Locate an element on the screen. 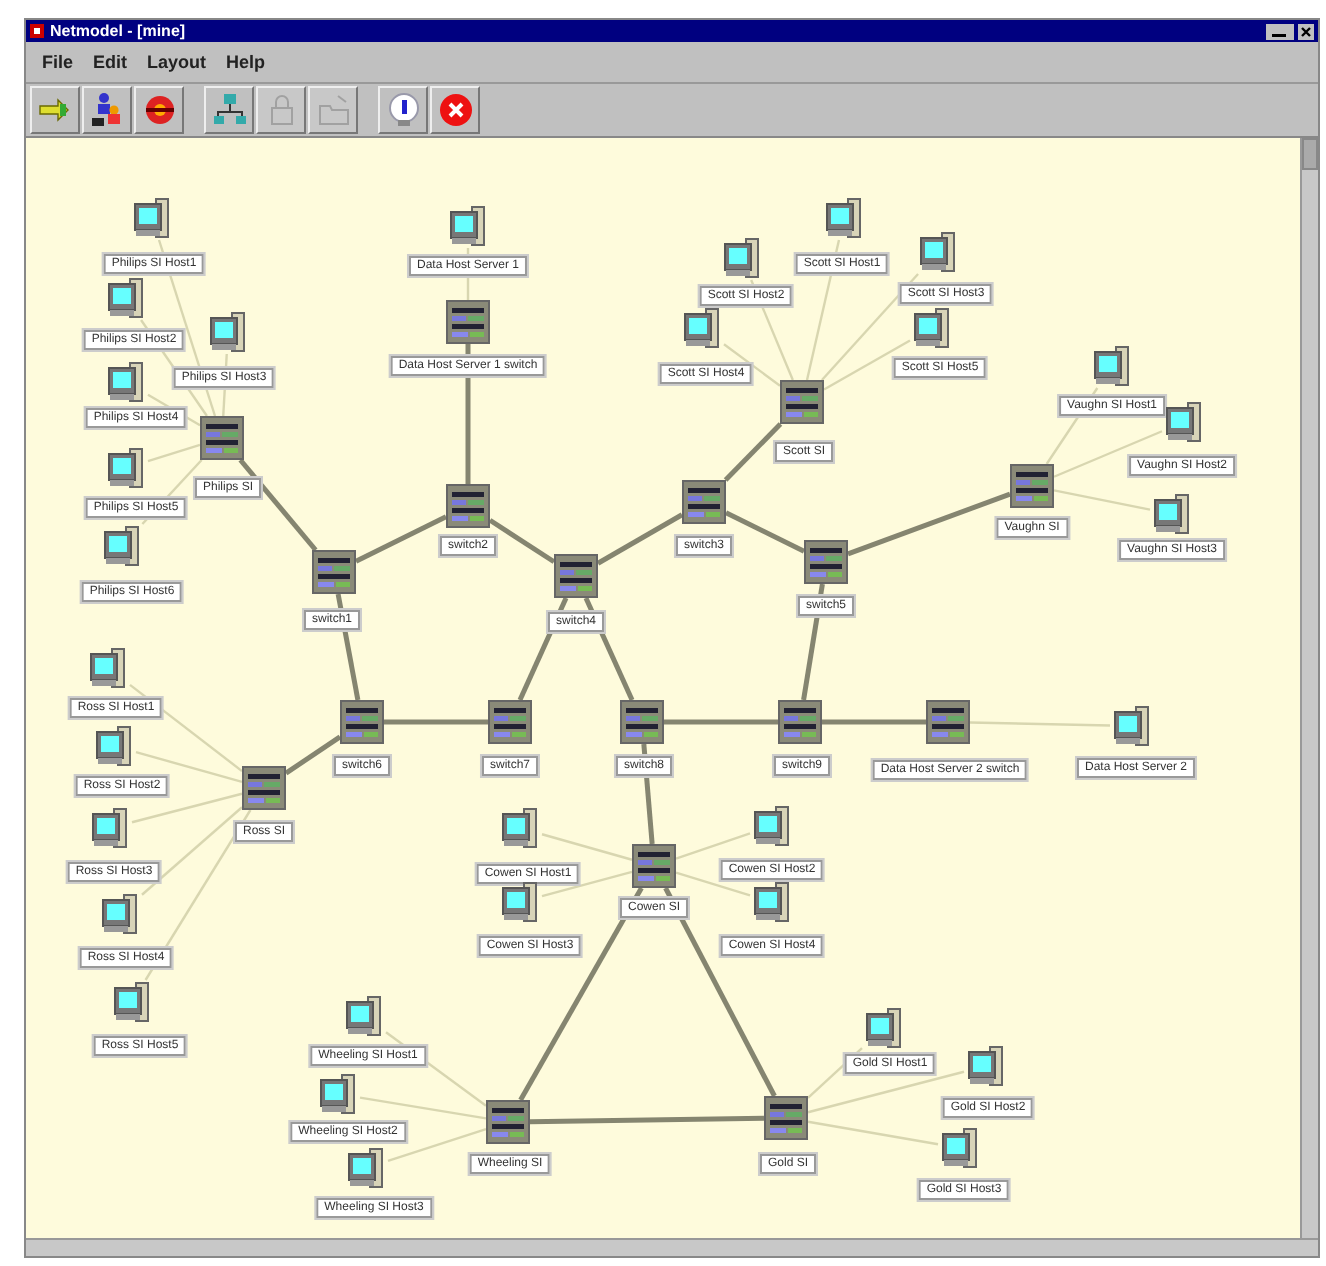 The width and height of the screenshot is (1326, 1266). info-icon is located at coordinates (403, 110).